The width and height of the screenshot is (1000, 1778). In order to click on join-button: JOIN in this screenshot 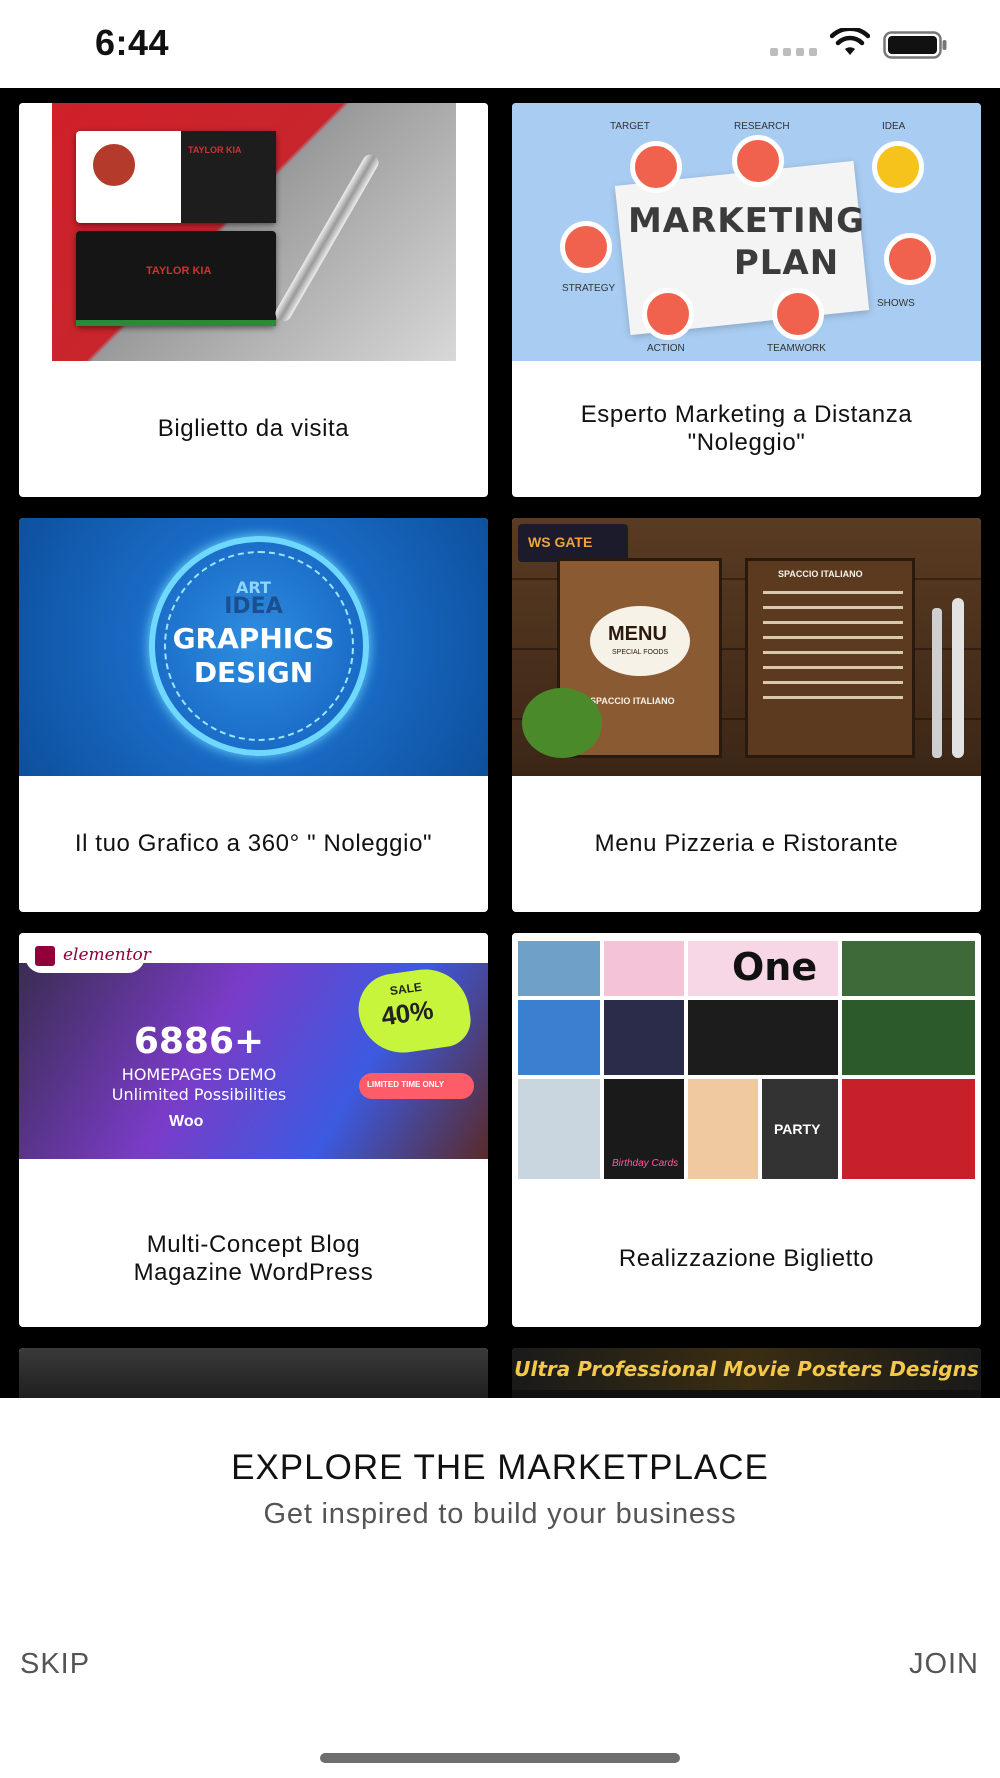, I will do `click(944, 1664)`.